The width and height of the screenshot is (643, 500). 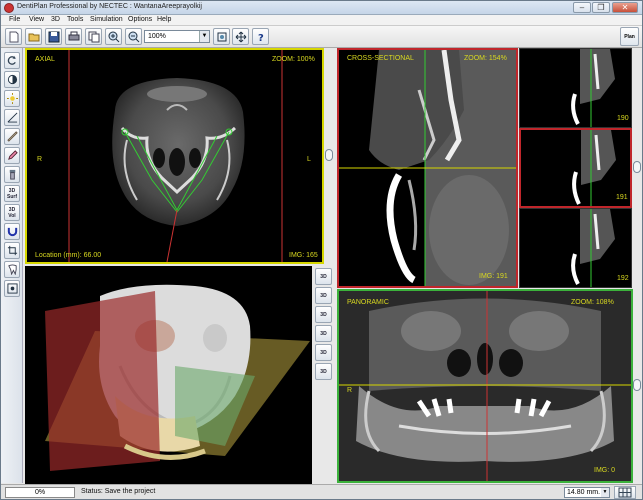 I want to click on zoom-in-icon, so click(x=113, y=36).